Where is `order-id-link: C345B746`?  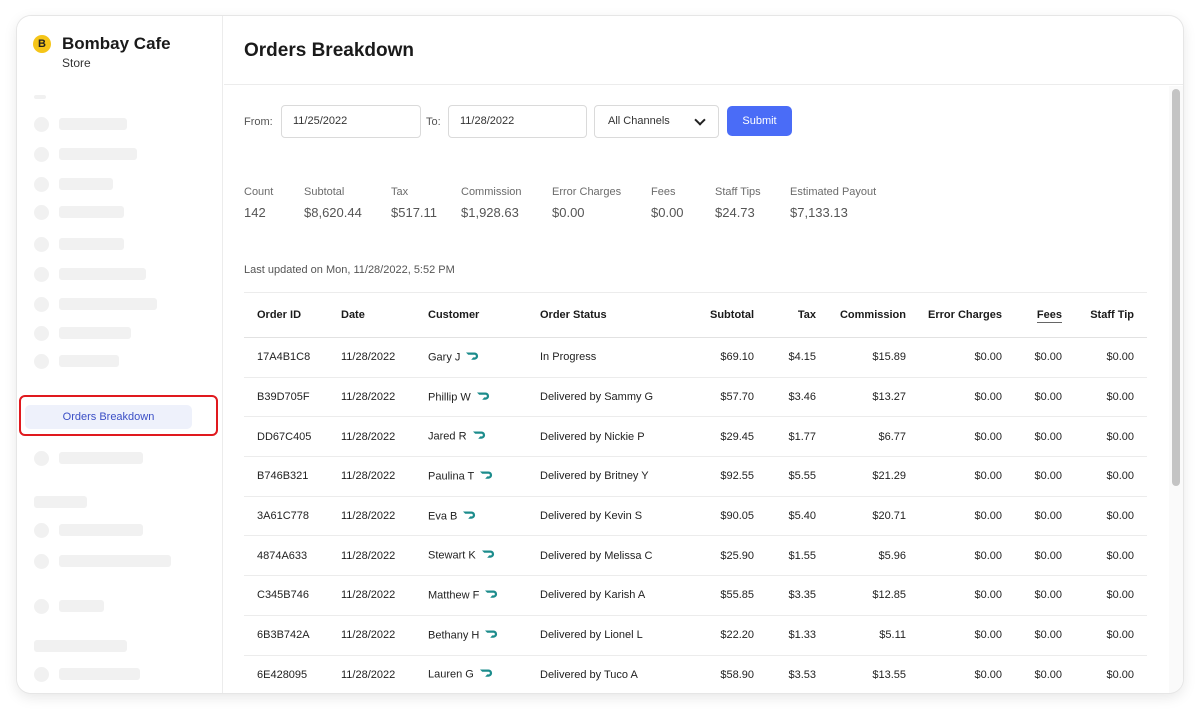 order-id-link: C345B746 is located at coordinates (292, 595).